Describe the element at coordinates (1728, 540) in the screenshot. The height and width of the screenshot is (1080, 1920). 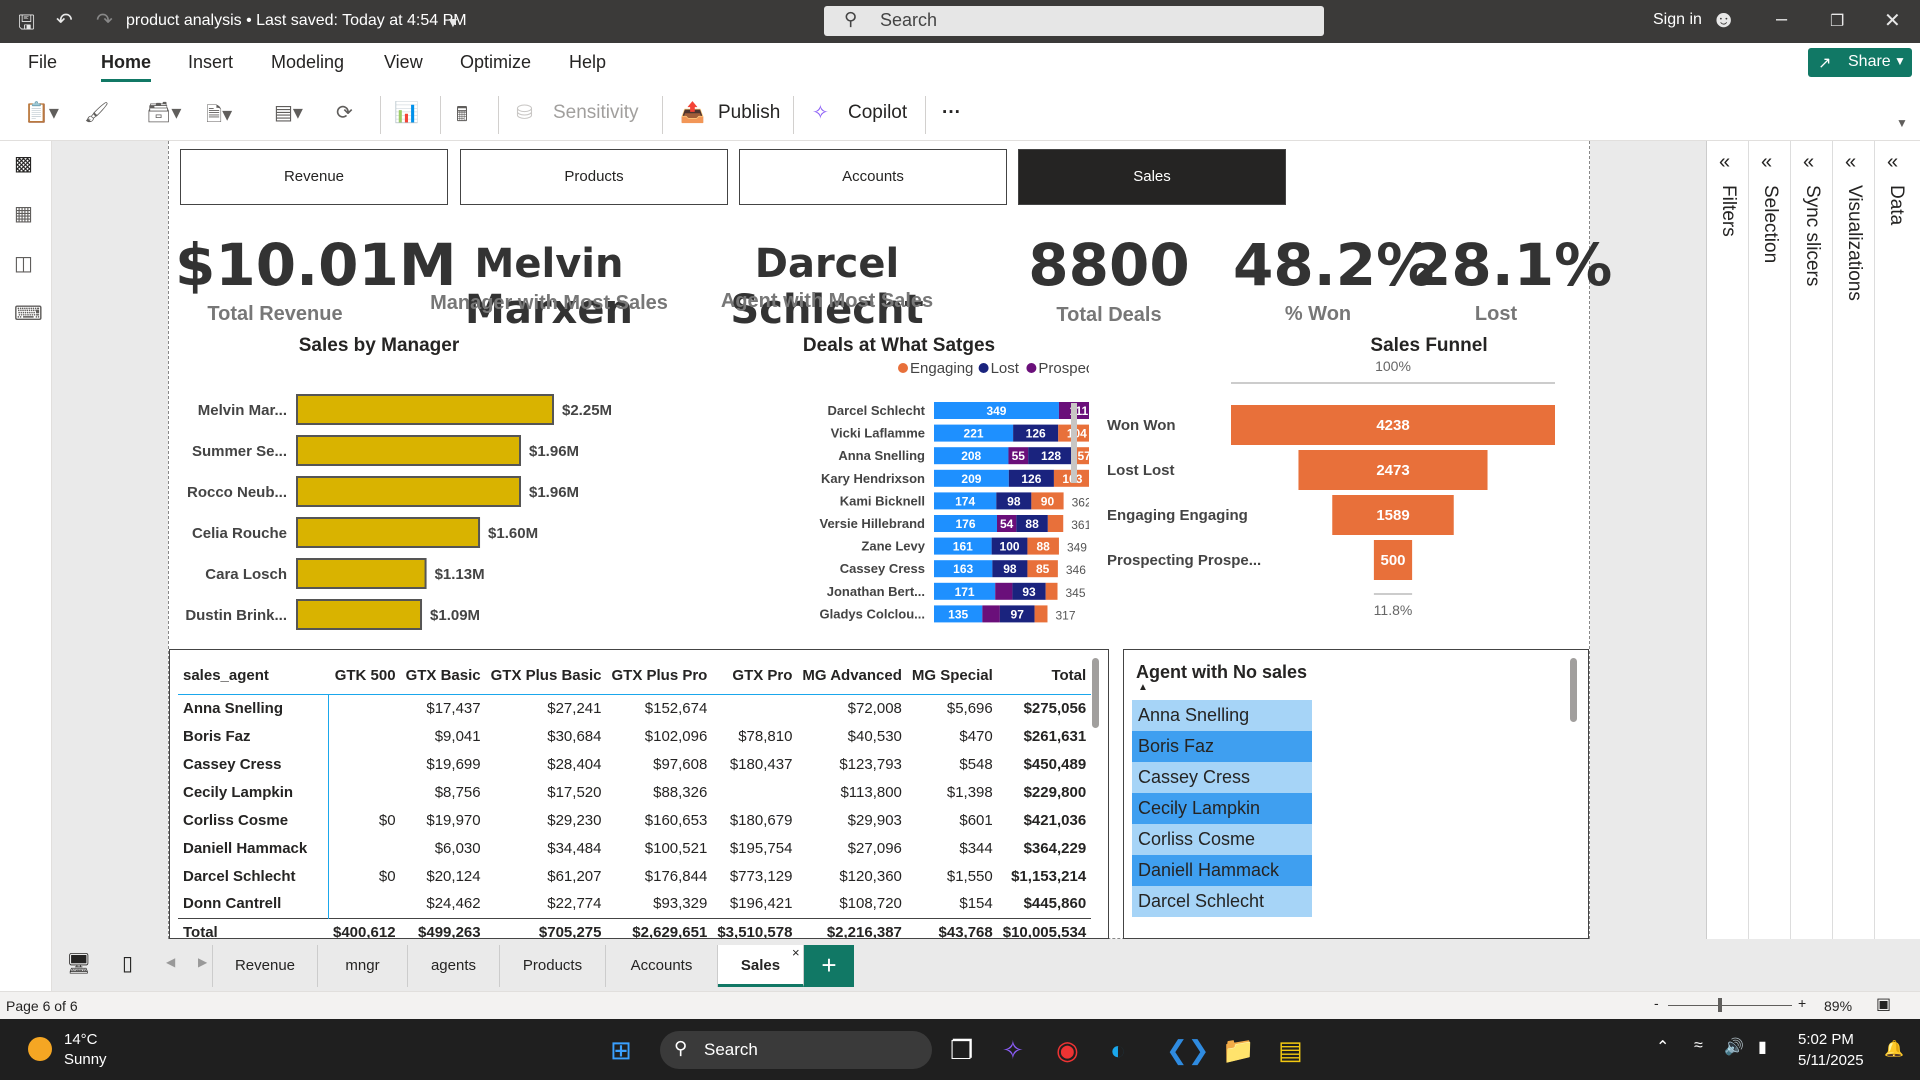
I see `filters-pane: « Filters` at that location.